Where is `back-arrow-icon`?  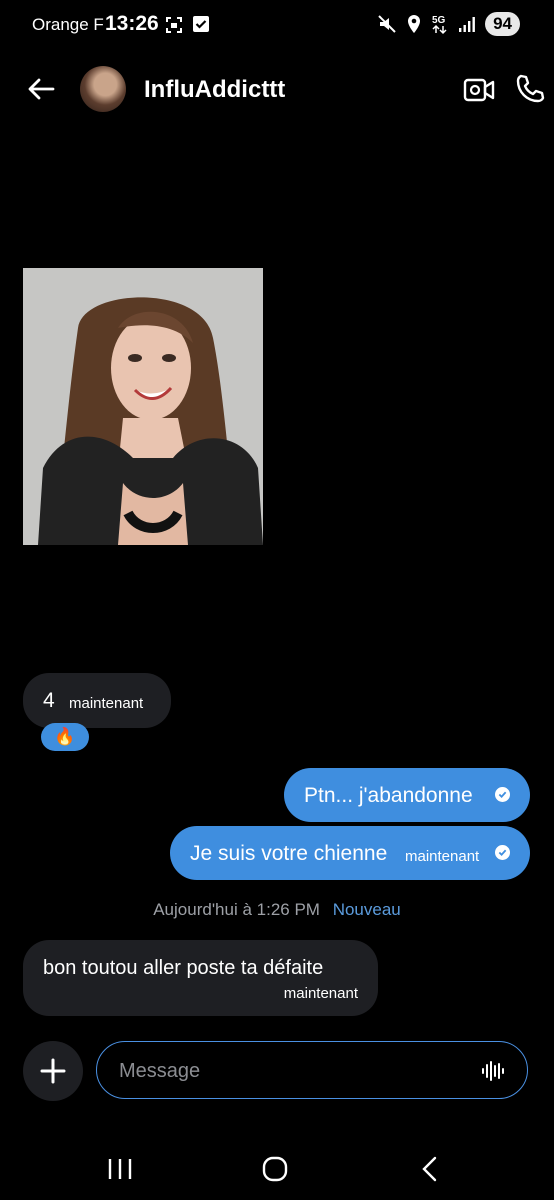 back-arrow-icon is located at coordinates (41, 89).